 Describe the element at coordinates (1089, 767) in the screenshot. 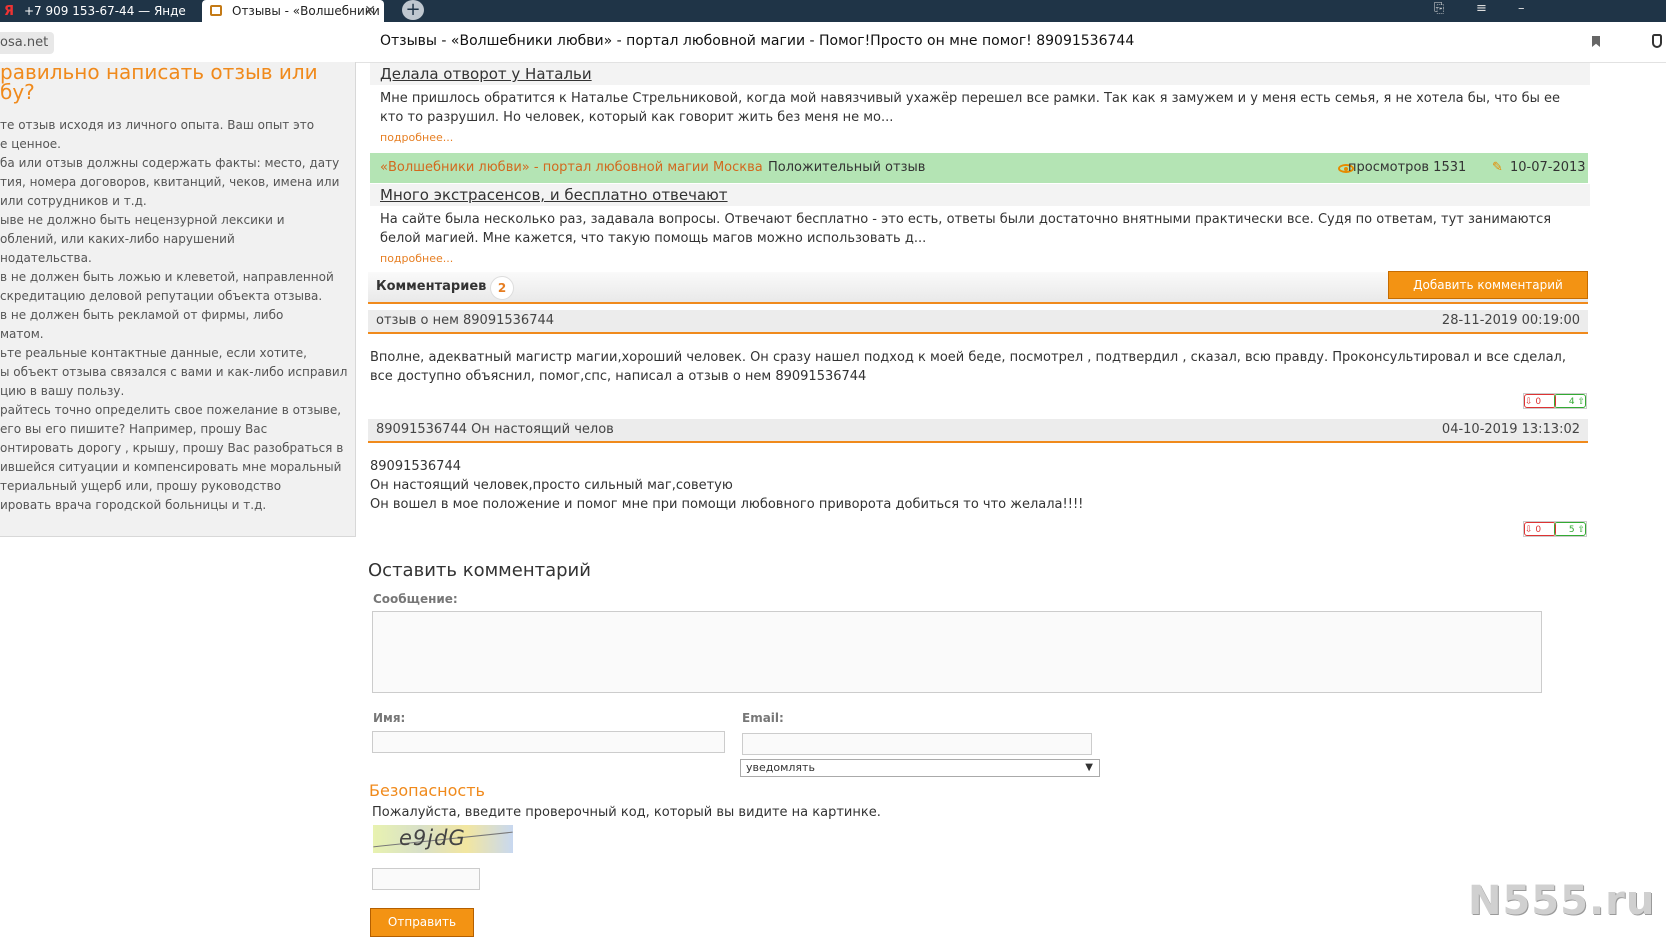

I see `chevron-down-icon: ▼` at that location.